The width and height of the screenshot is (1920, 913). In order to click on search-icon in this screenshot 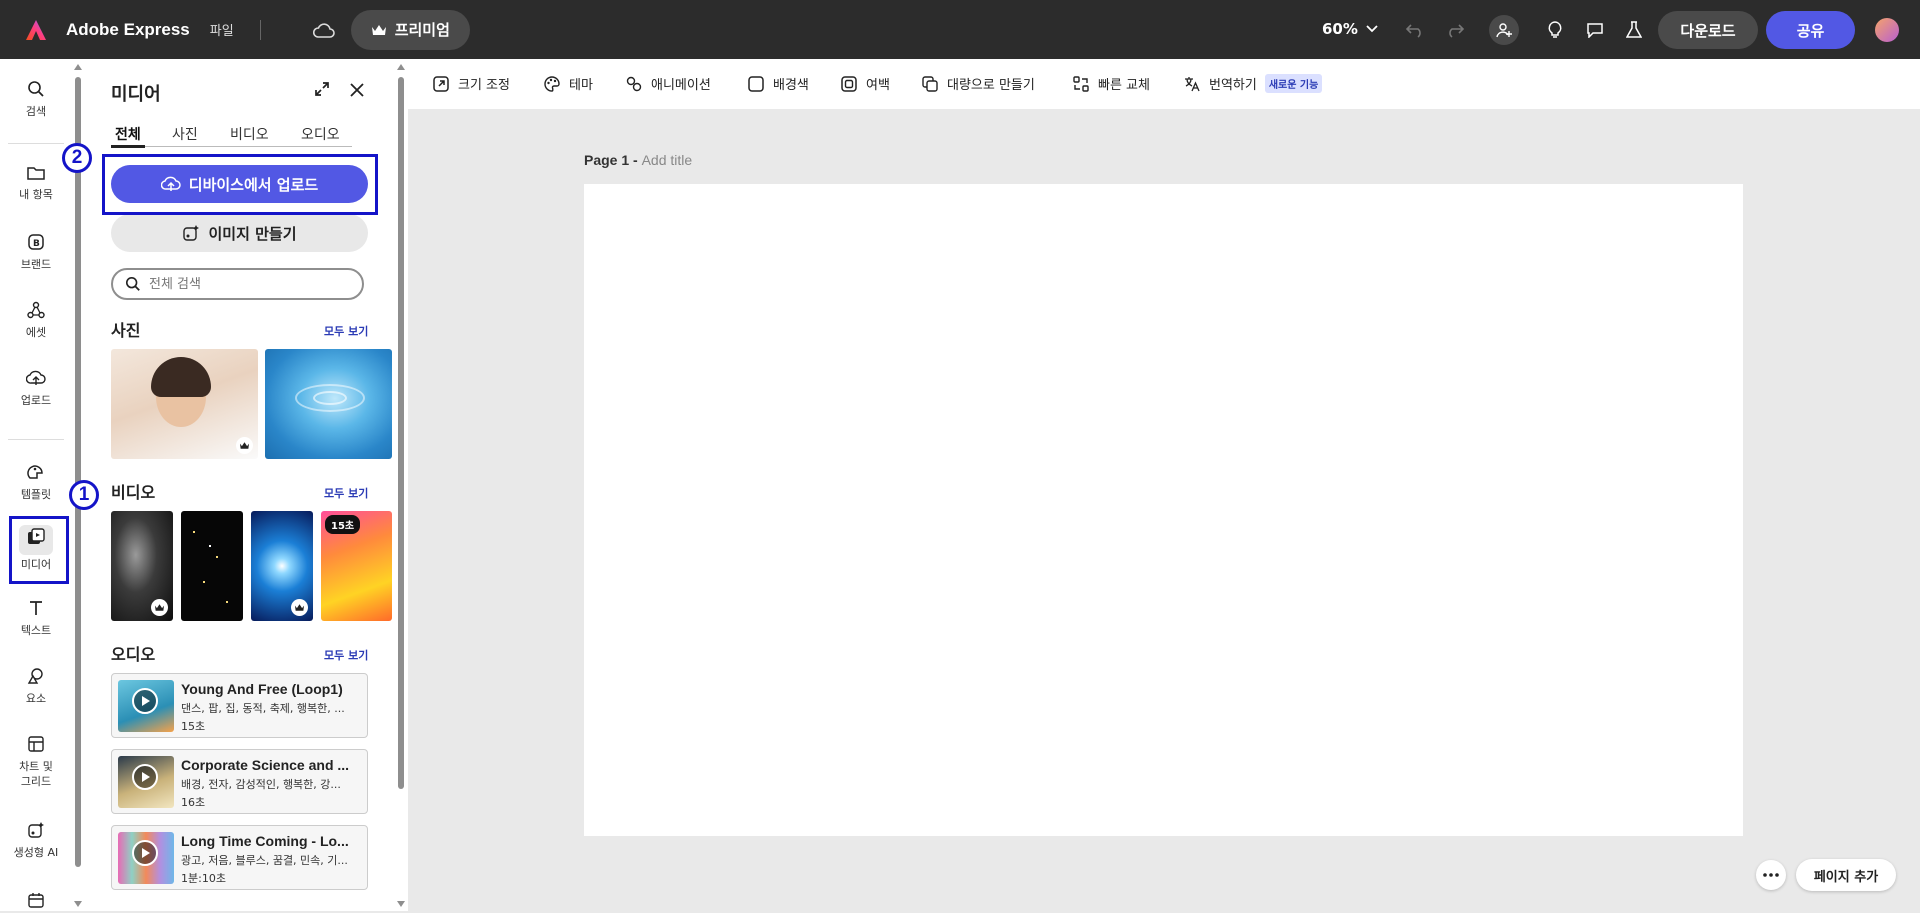, I will do `click(36, 89)`.